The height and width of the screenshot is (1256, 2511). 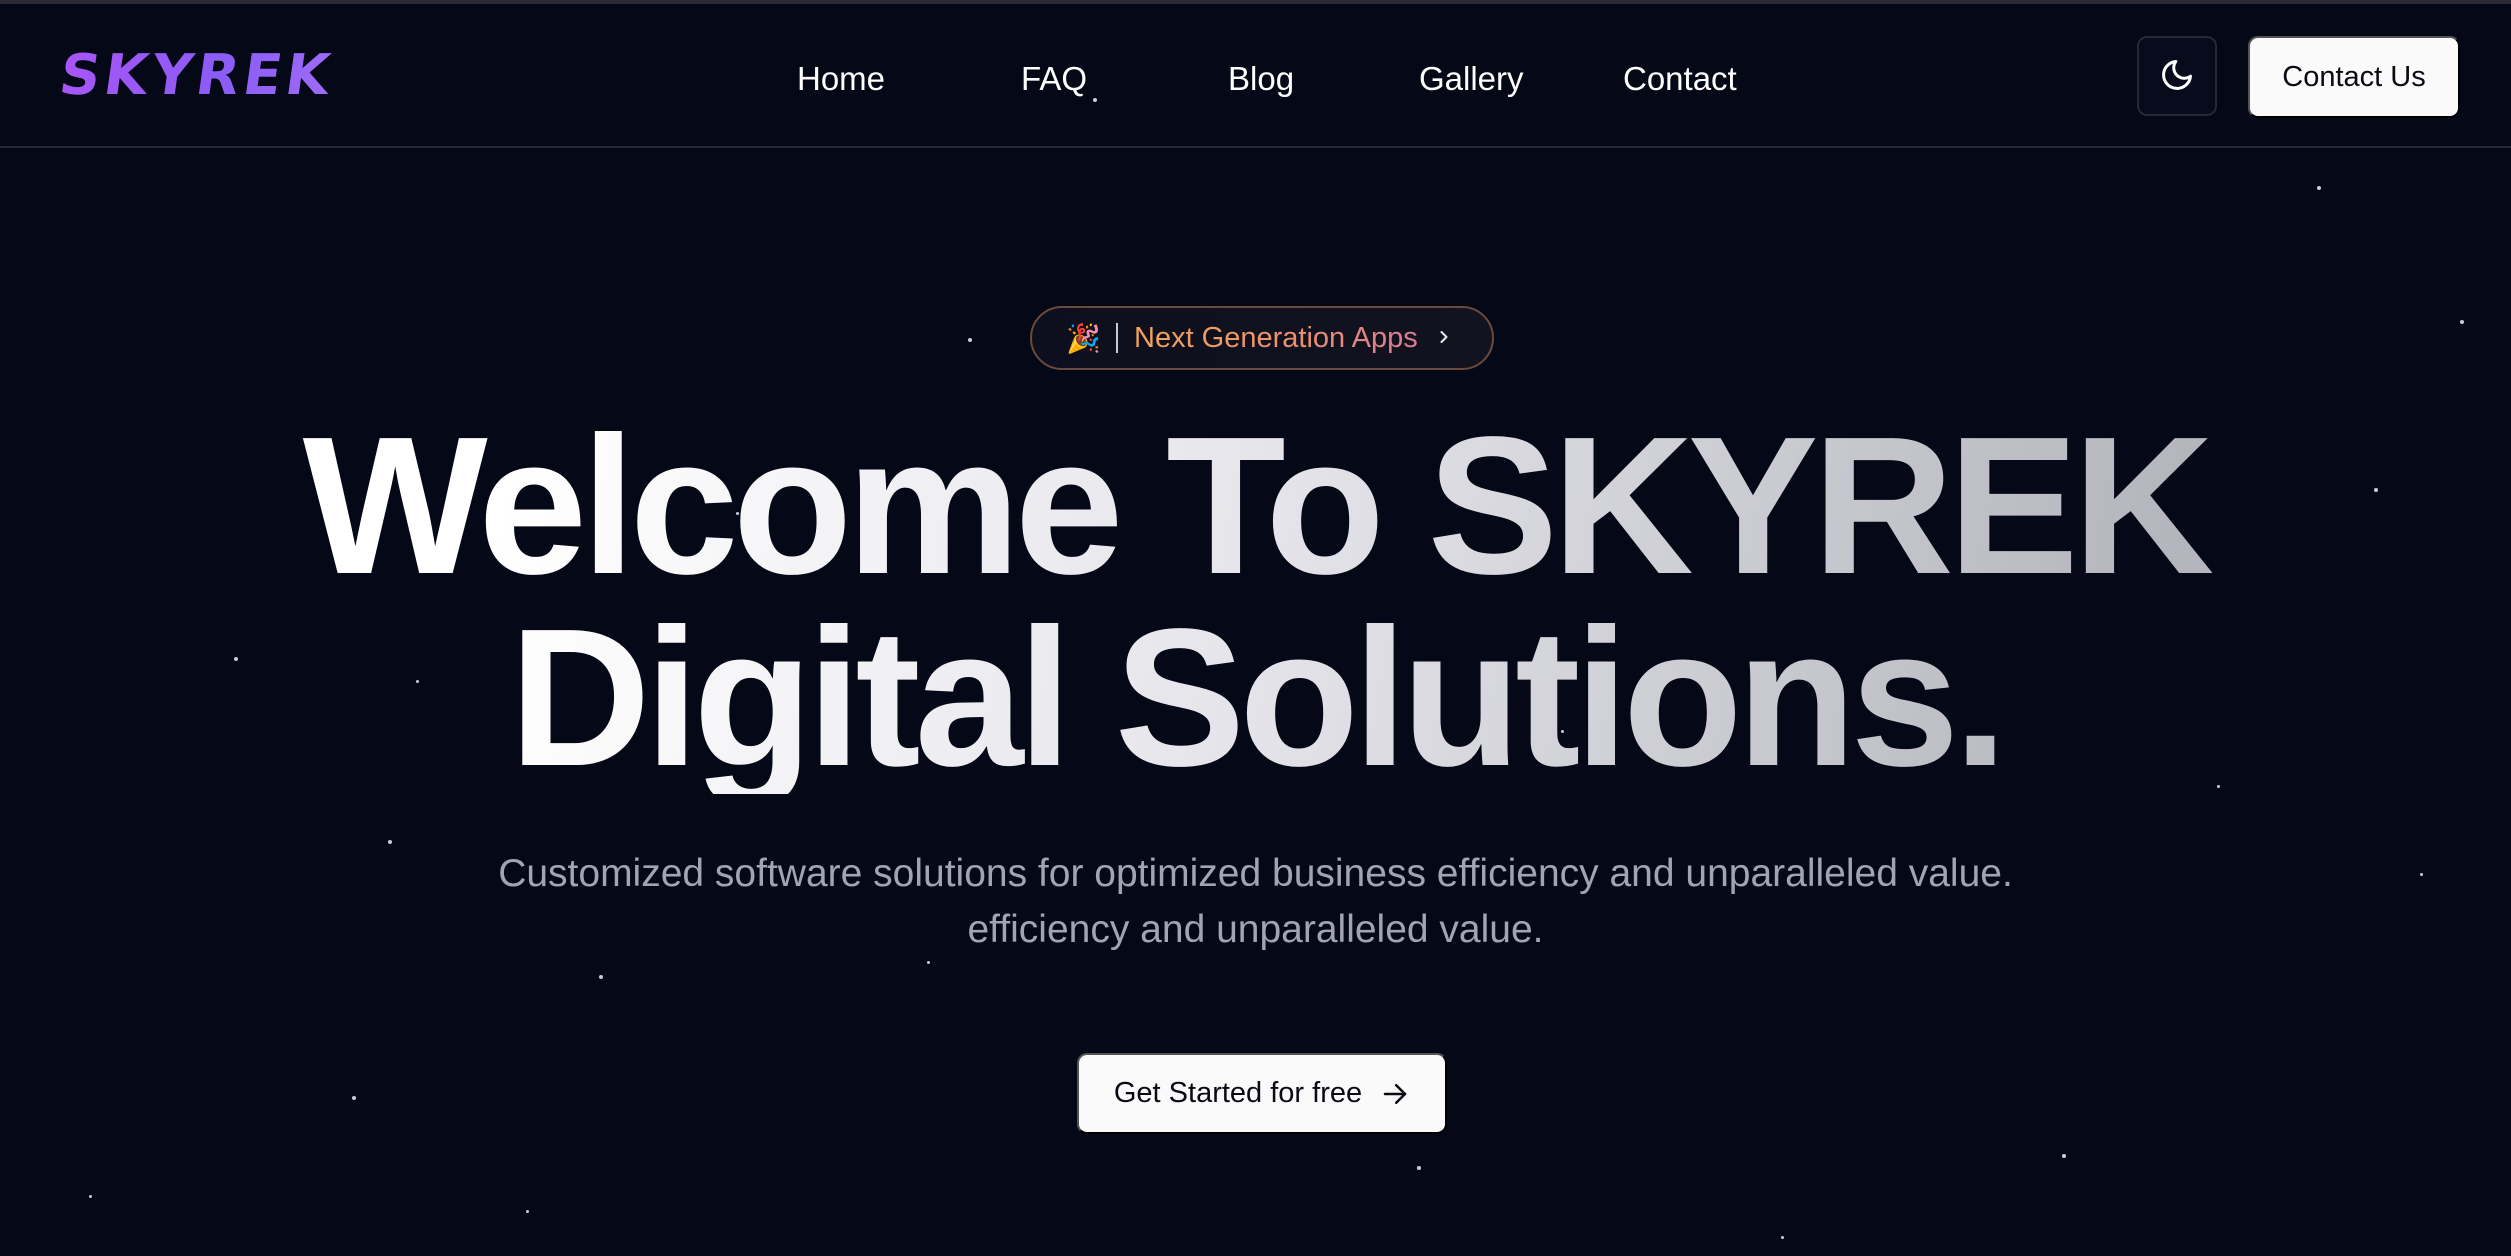 I want to click on announcement-badge: 🎉 Next Generation Apps, so click(x=1262, y=338).